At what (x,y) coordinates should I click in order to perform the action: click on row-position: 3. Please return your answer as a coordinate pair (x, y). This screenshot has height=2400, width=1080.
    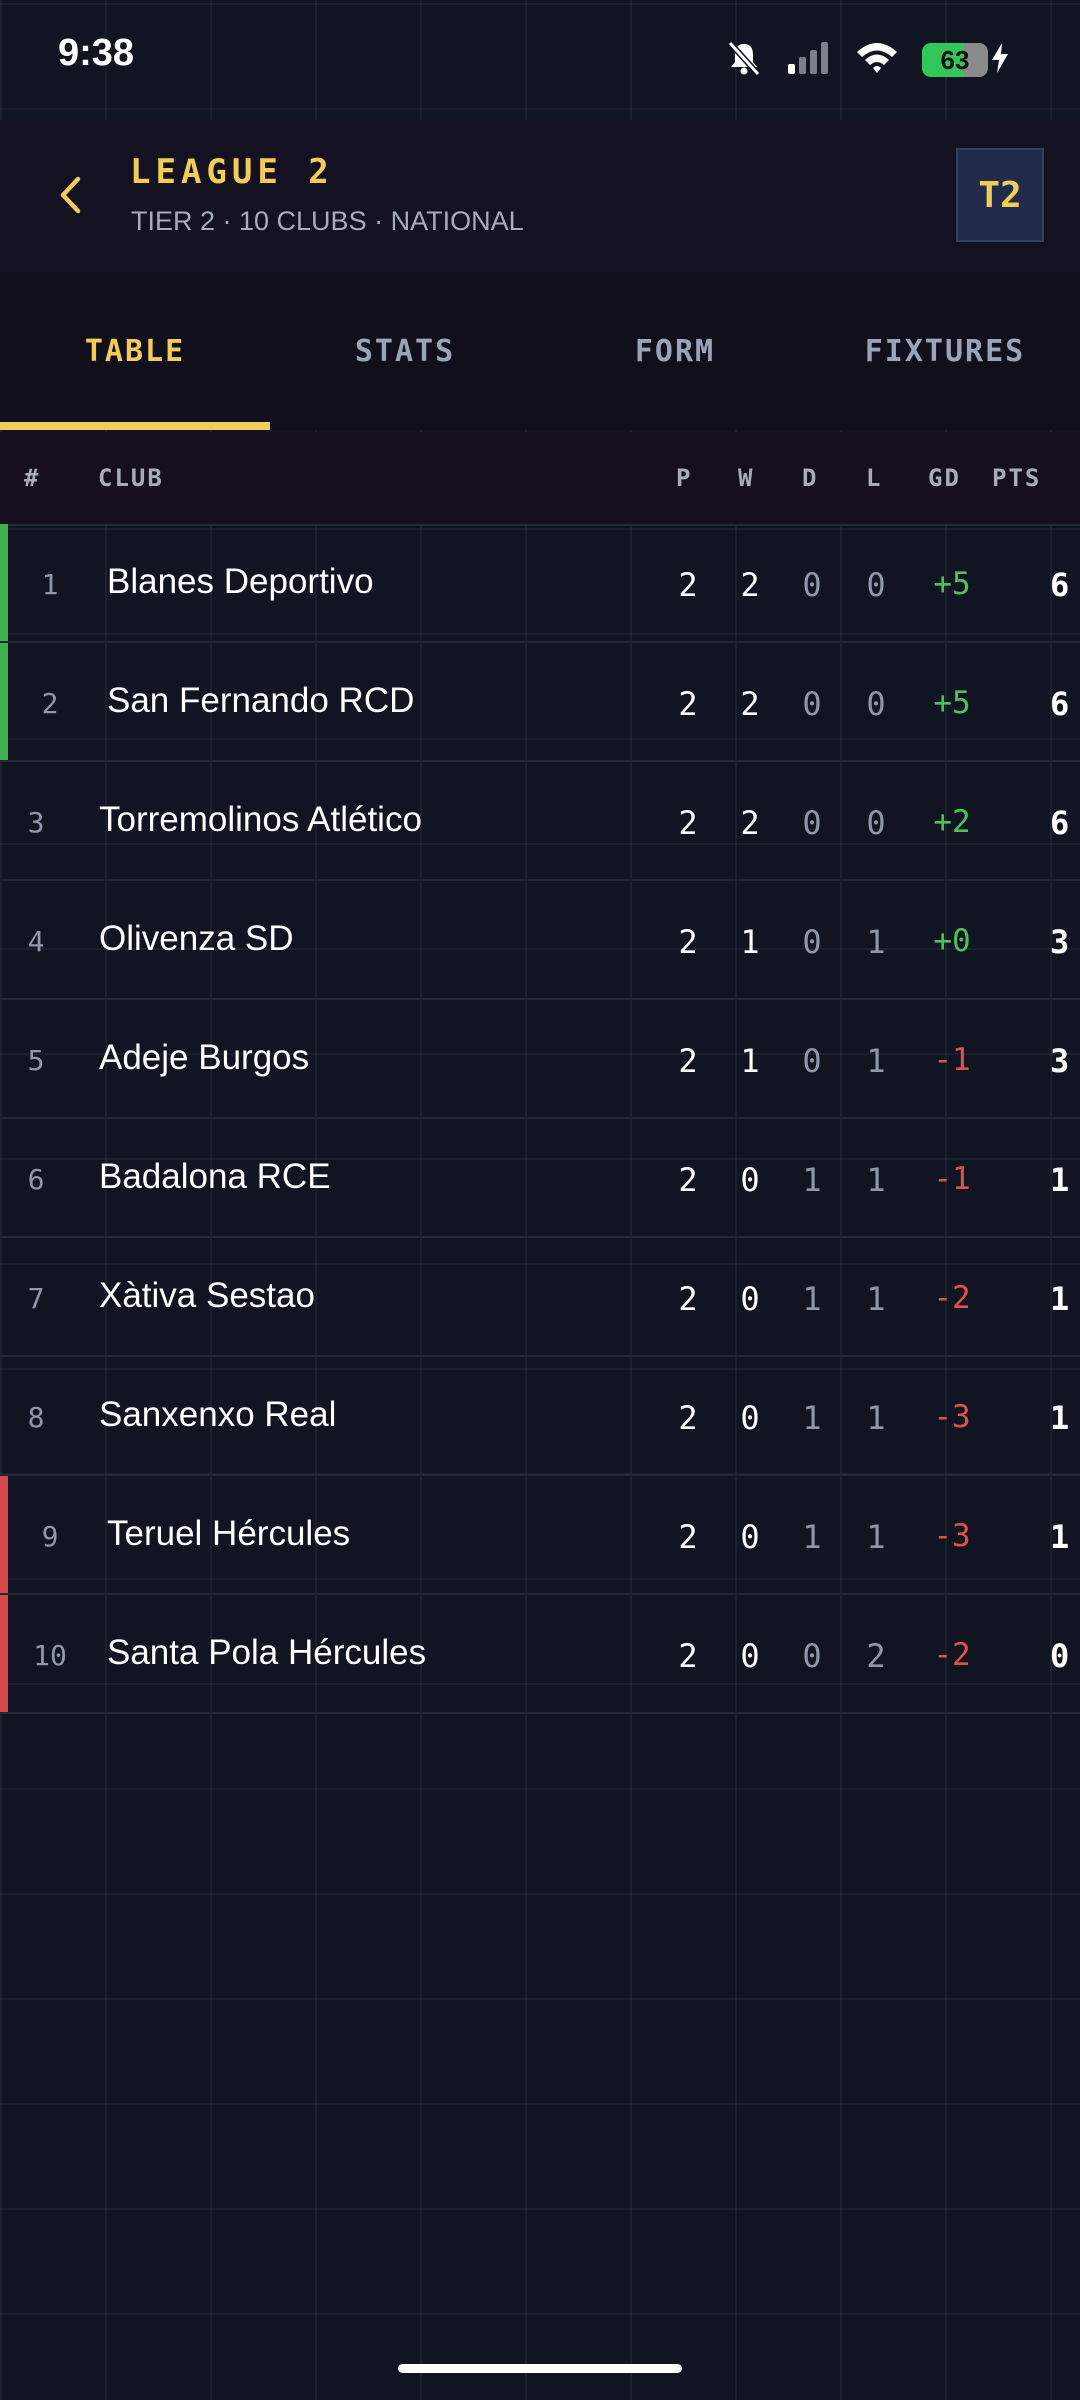
    Looking at the image, I should click on (36, 822).